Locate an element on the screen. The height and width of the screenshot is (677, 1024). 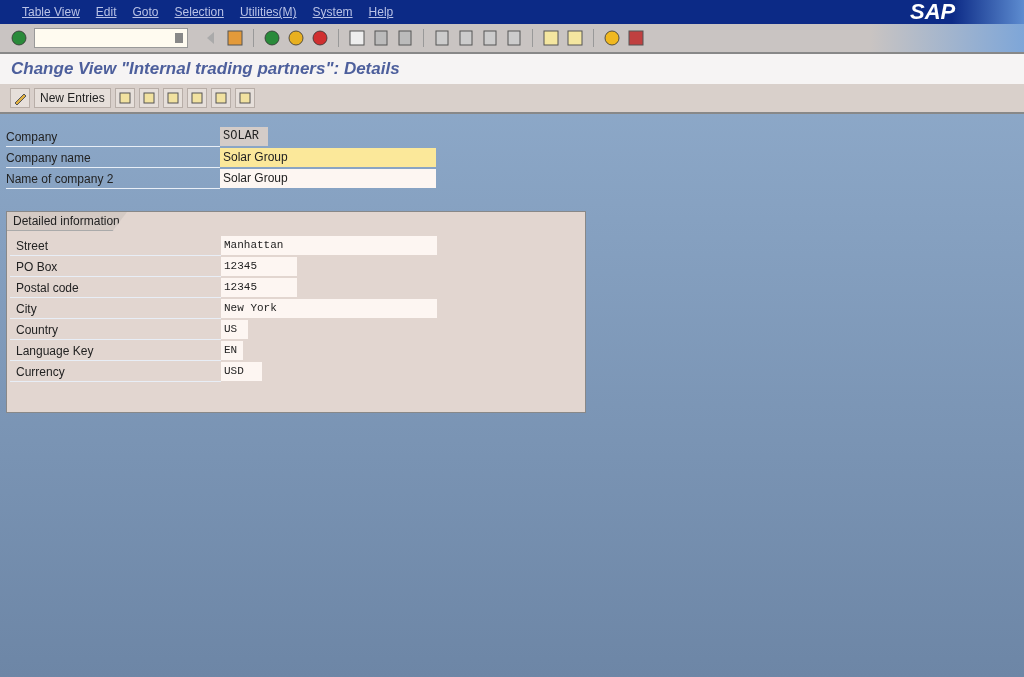
menu-item: Table View is located at coordinates (51, 12).